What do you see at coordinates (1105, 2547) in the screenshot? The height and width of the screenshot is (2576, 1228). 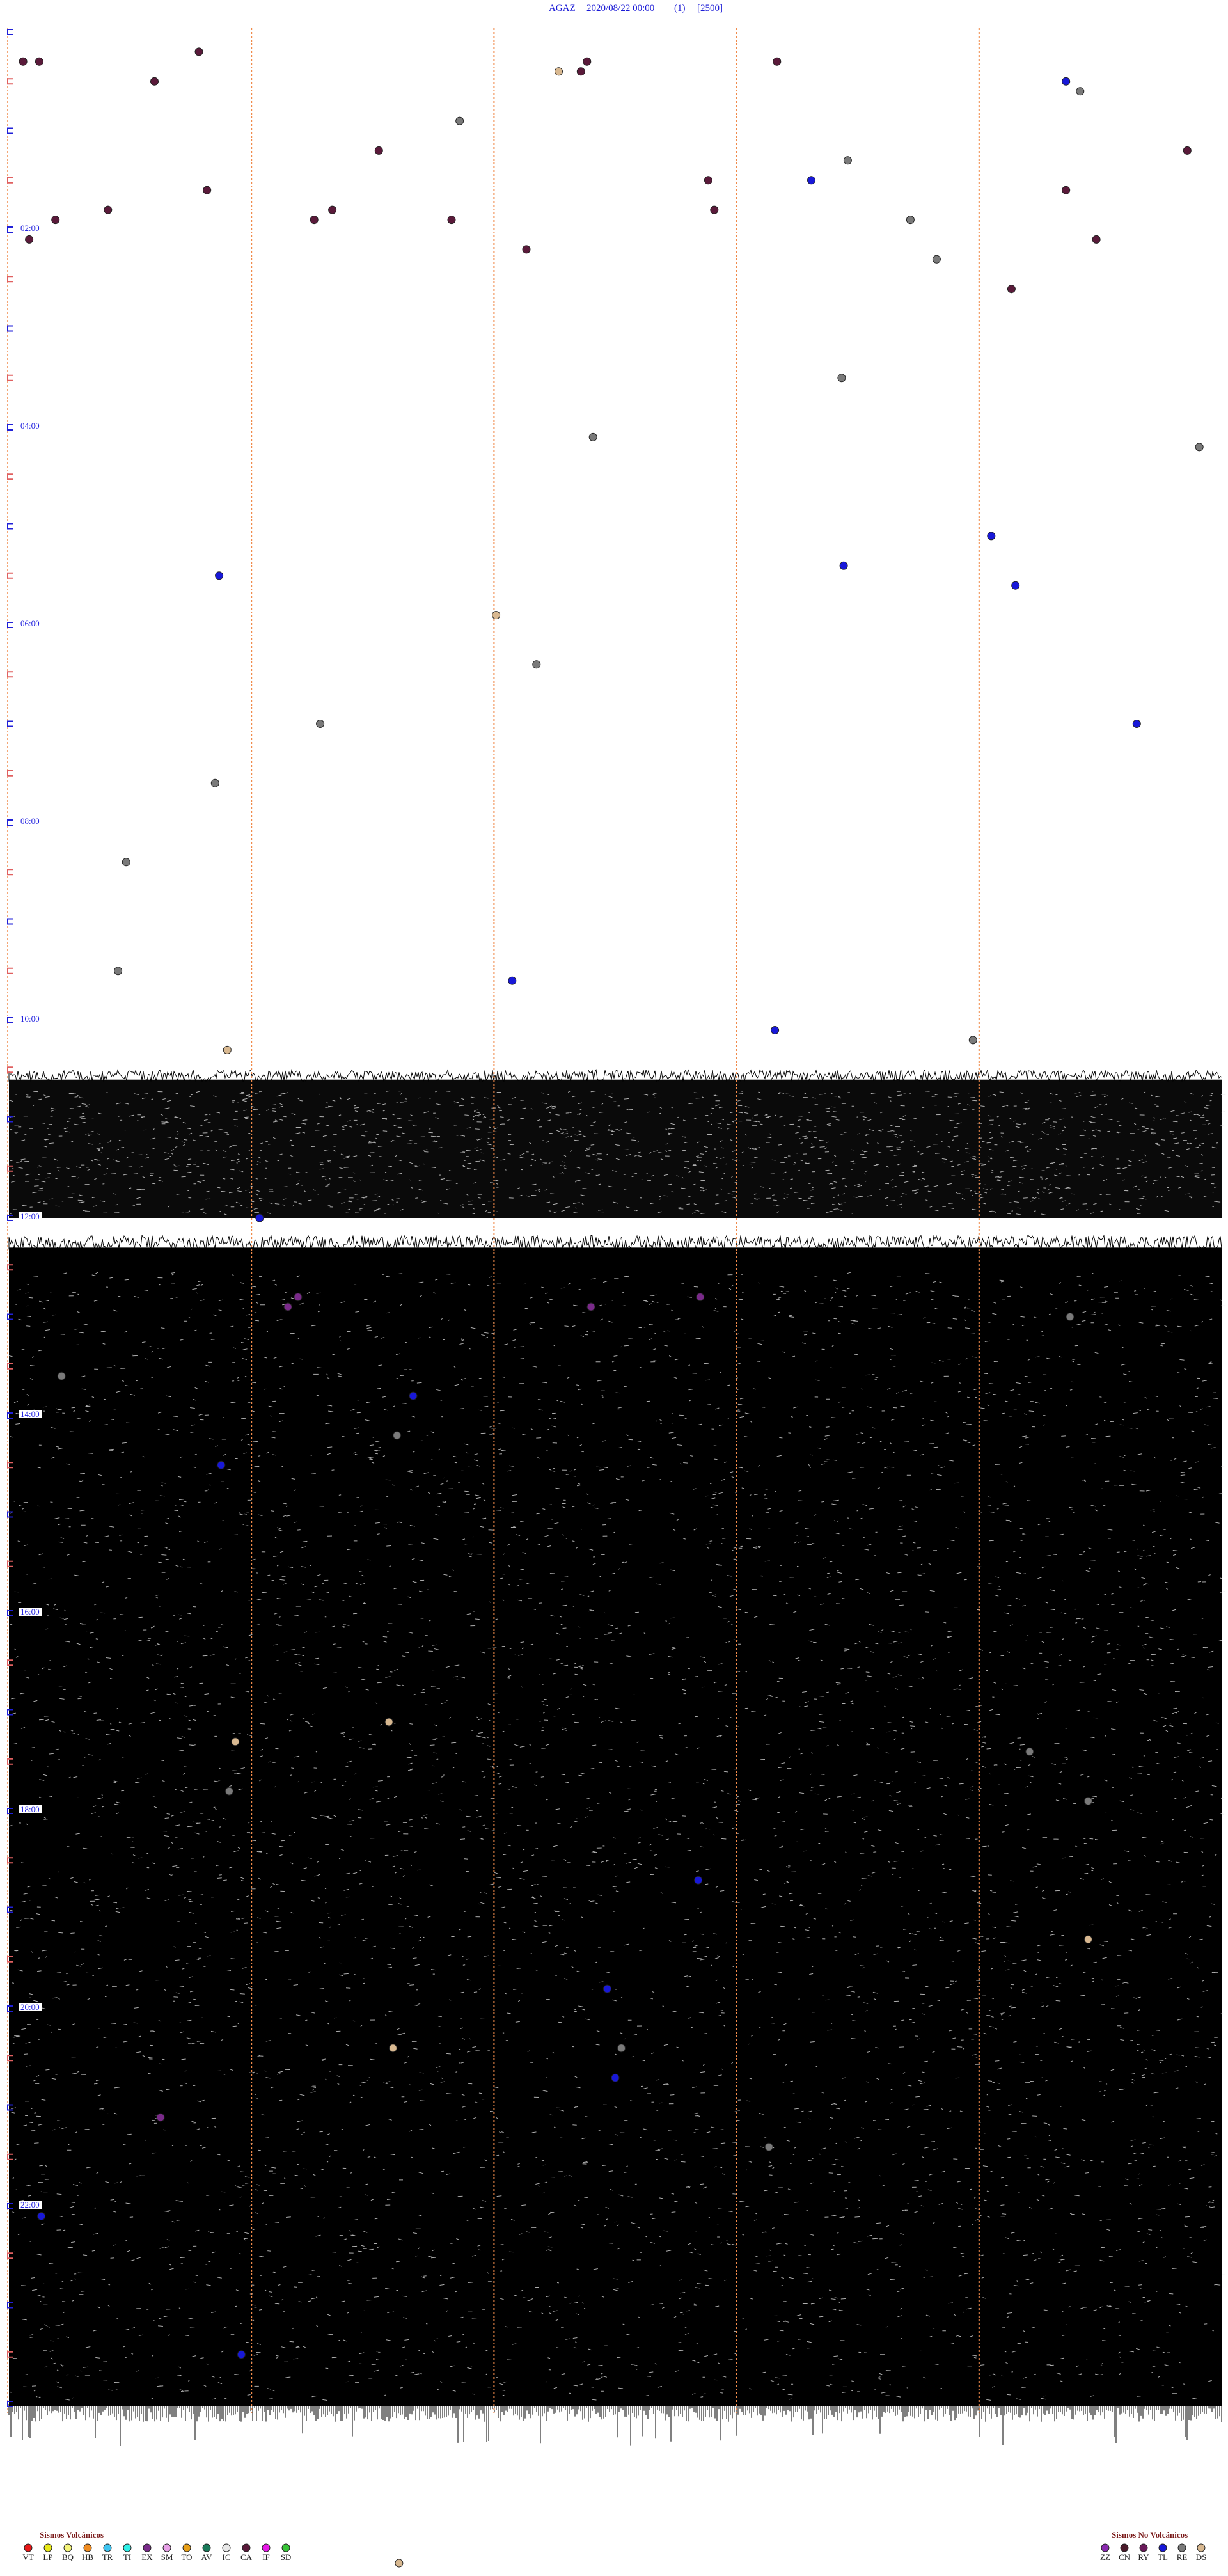 I see `legend-swatch-zz` at bounding box center [1105, 2547].